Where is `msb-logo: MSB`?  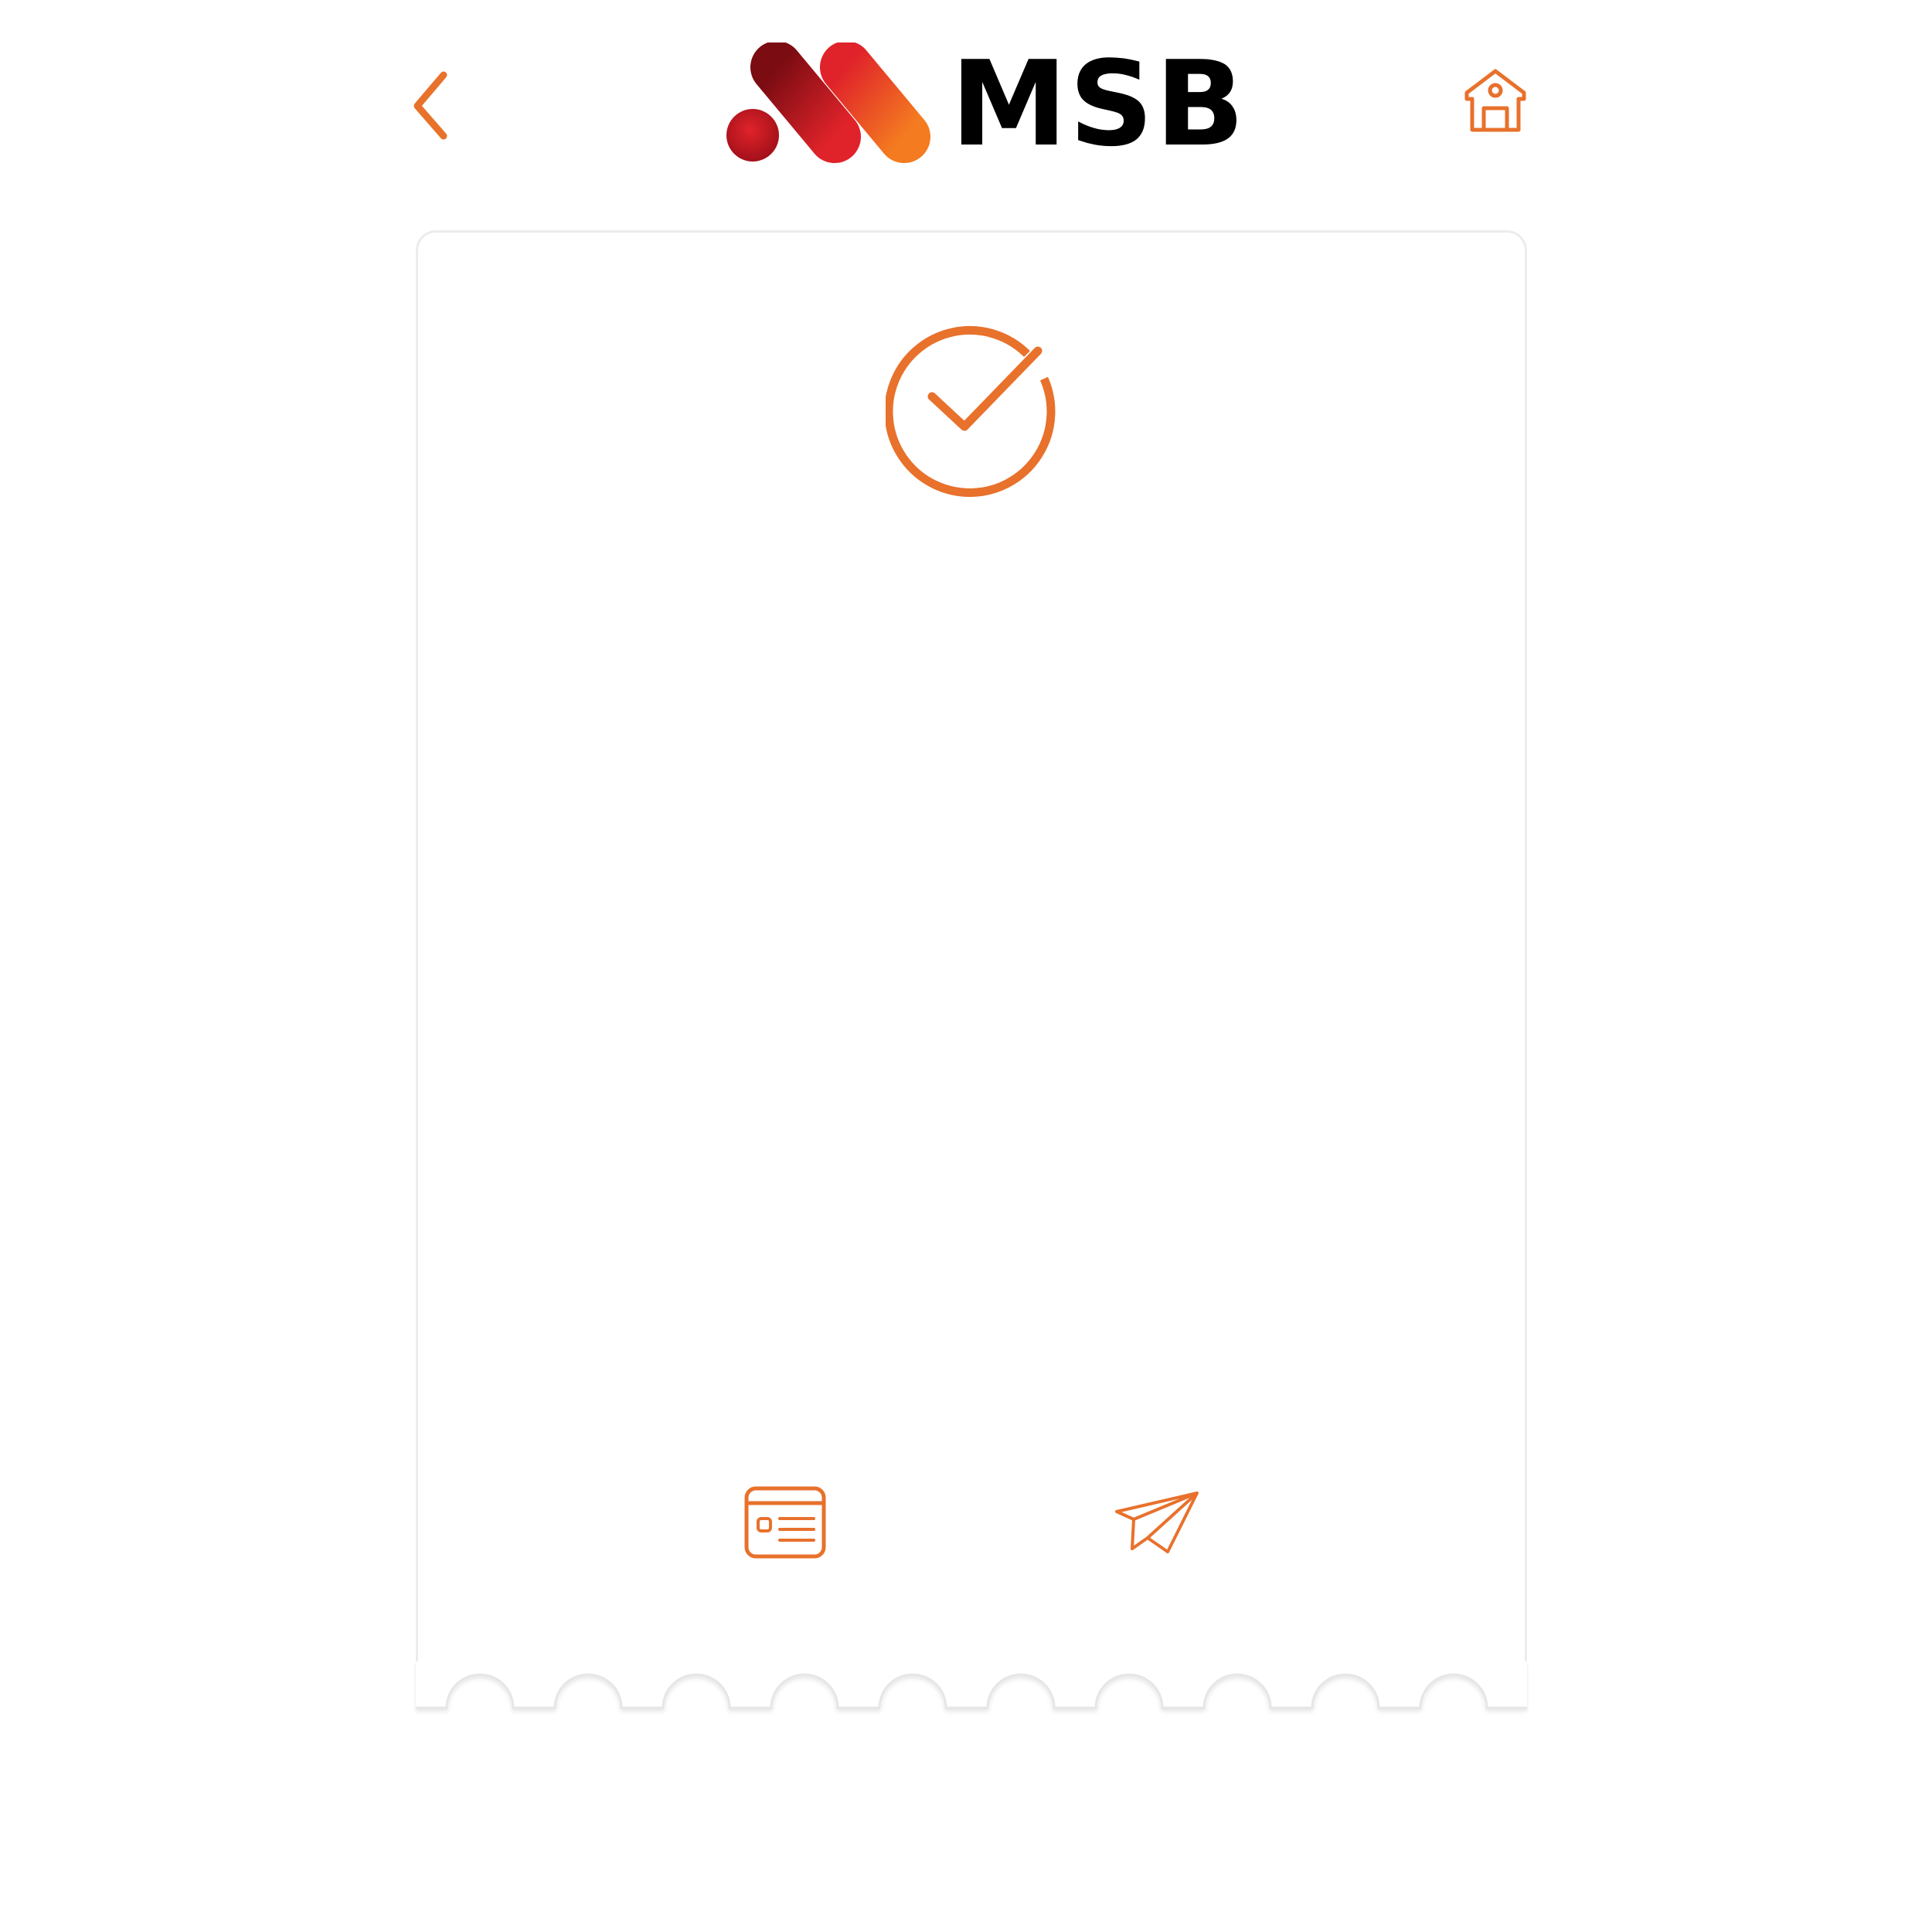 msb-logo: MSB is located at coordinates (982, 104).